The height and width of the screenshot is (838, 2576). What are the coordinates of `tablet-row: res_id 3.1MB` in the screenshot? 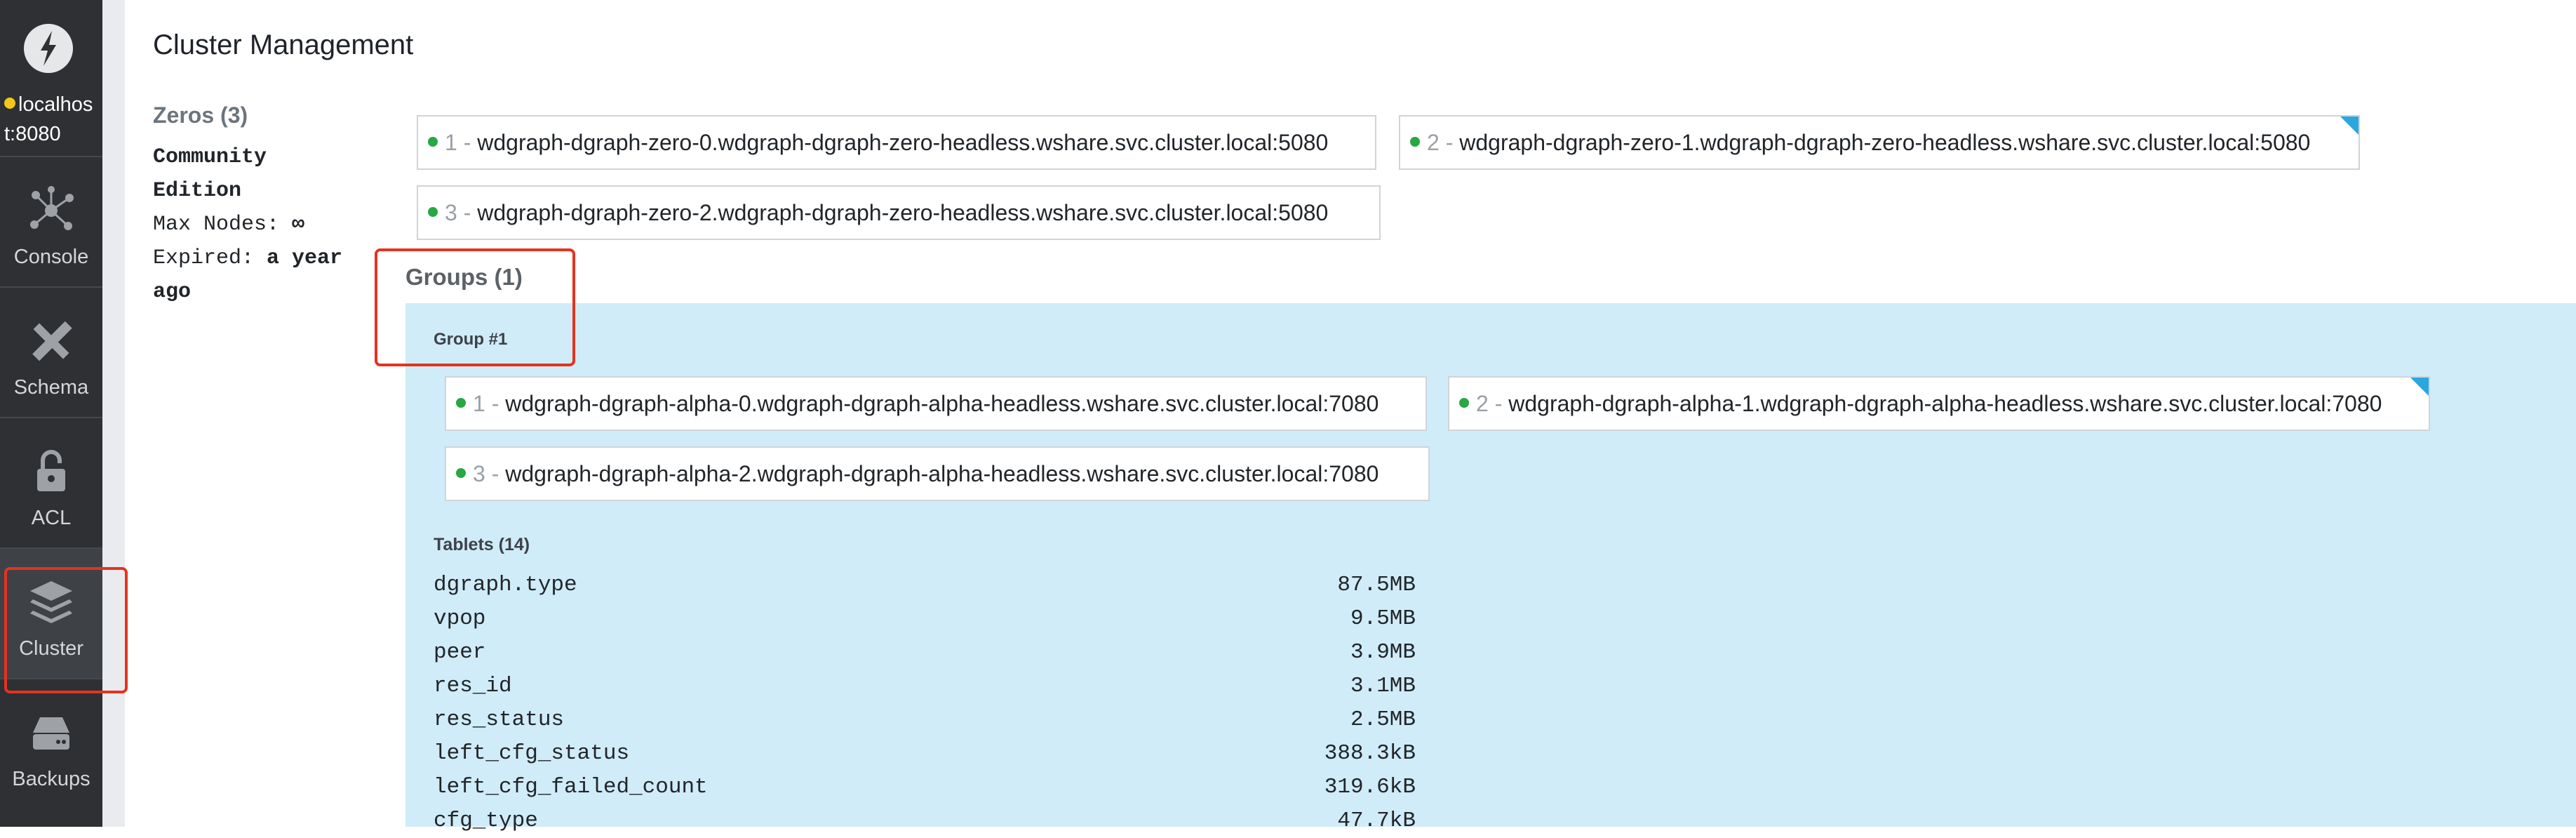 It's located at (925, 686).